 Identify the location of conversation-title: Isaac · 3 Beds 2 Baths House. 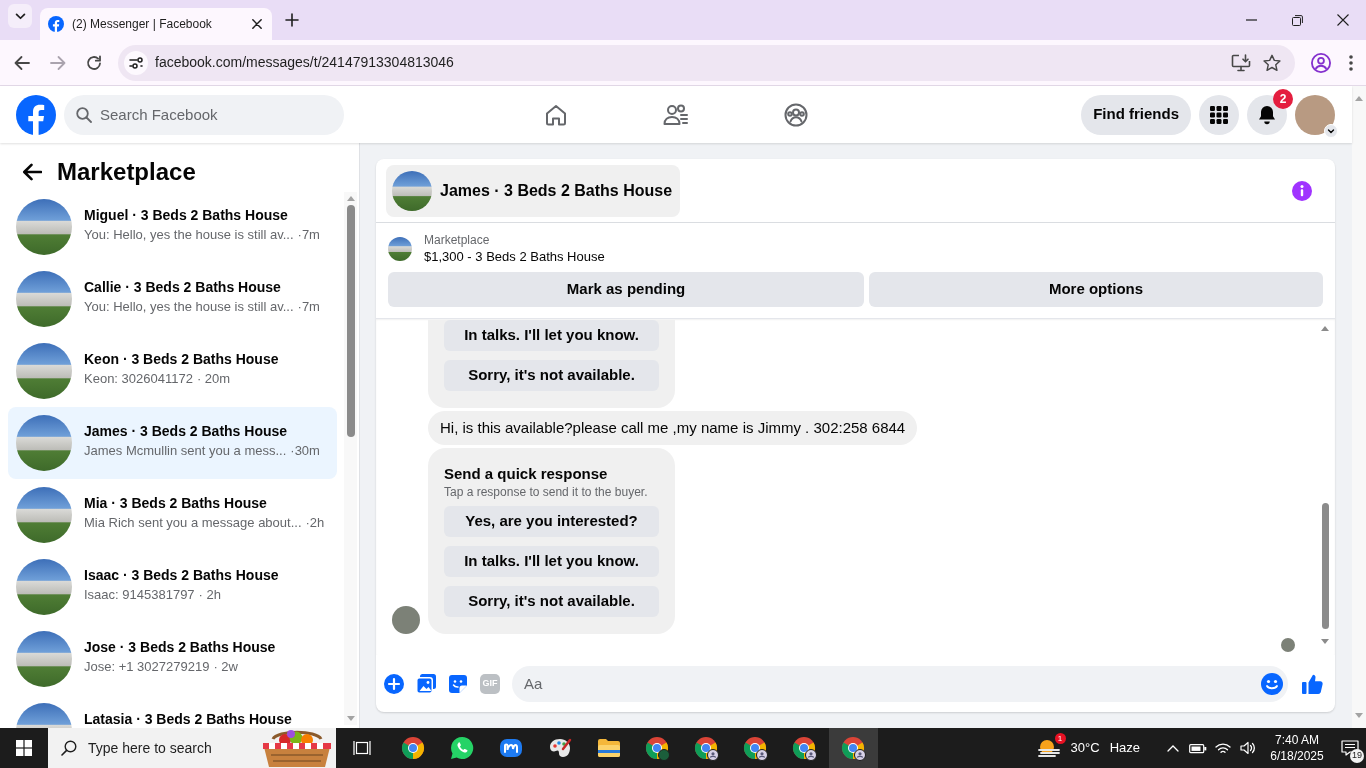
(181, 575).